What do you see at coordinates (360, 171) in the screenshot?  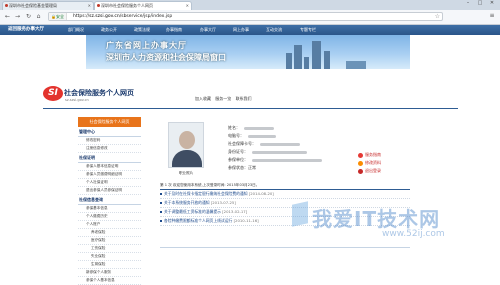 I see `logout-icon` at bounding box center [360, 171].